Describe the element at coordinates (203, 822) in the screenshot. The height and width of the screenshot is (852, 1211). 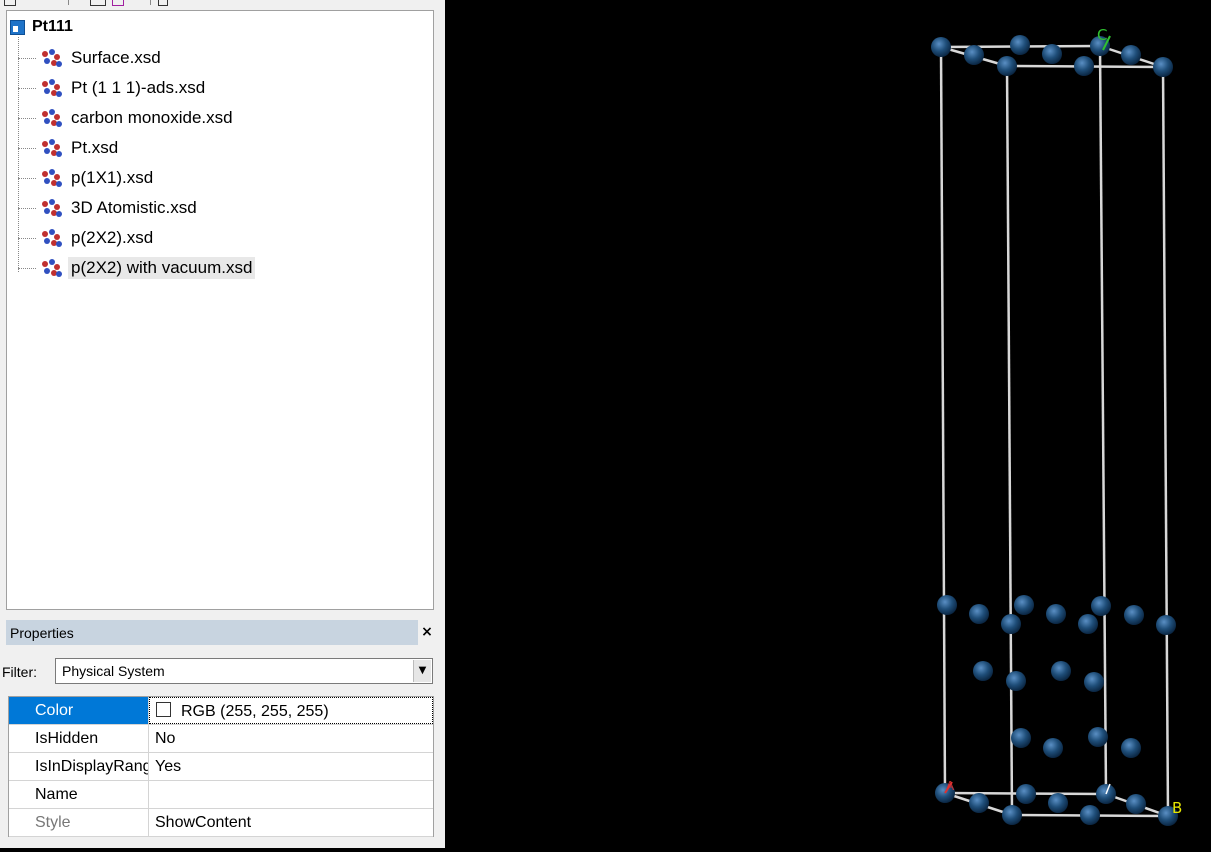
I see `property-value-text: ShowContent` at that location.